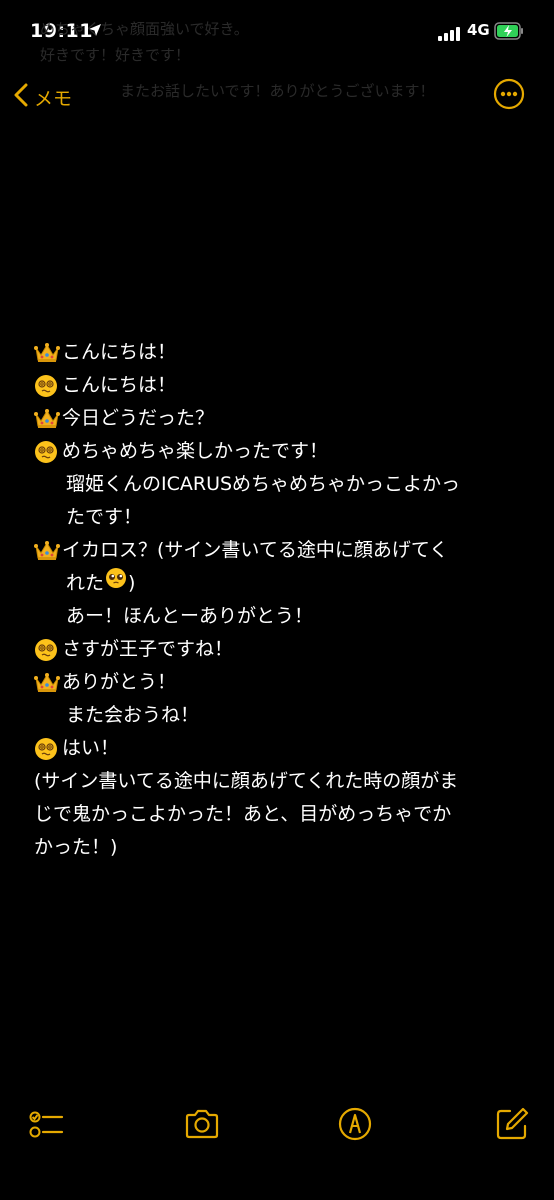  What do you see at coordinates (202, 1124) in the screenshot?
I see `camera-button` at bounding box center [202, 1124].